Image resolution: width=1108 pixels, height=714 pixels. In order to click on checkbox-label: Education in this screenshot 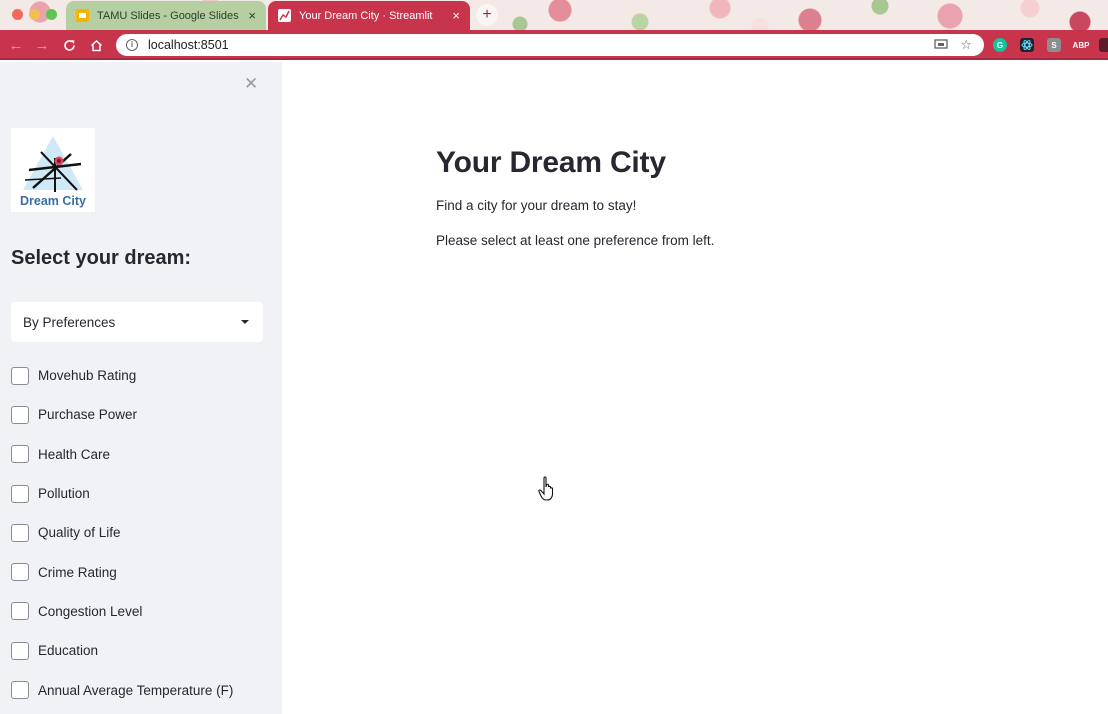, I will do `click(68, 651)`.